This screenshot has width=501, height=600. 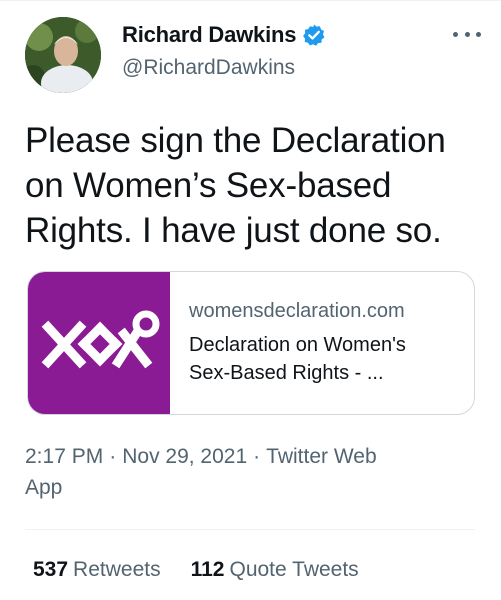 What do you see at coordinates (250, 529) in the screenshot?
I see `divider` at bounding box center [250, 529].